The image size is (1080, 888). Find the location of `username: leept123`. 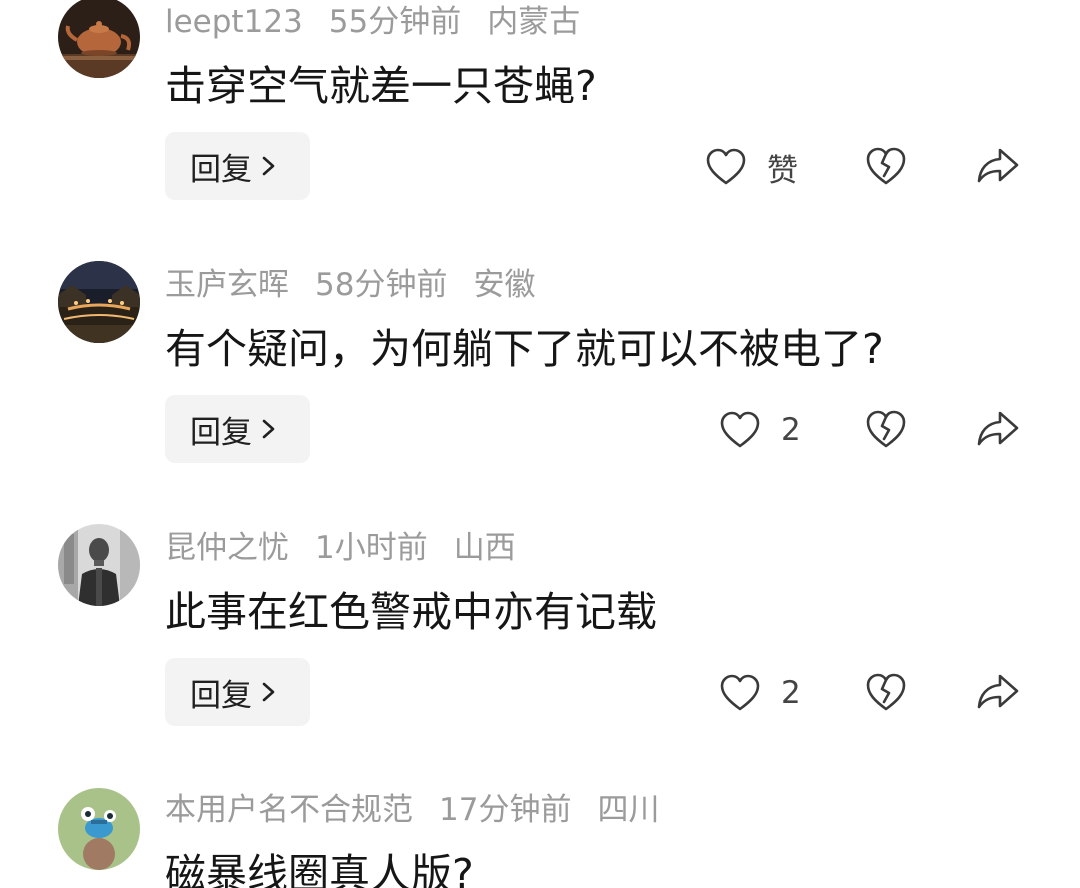

username: leept123 is located at coordinates (234, 22).